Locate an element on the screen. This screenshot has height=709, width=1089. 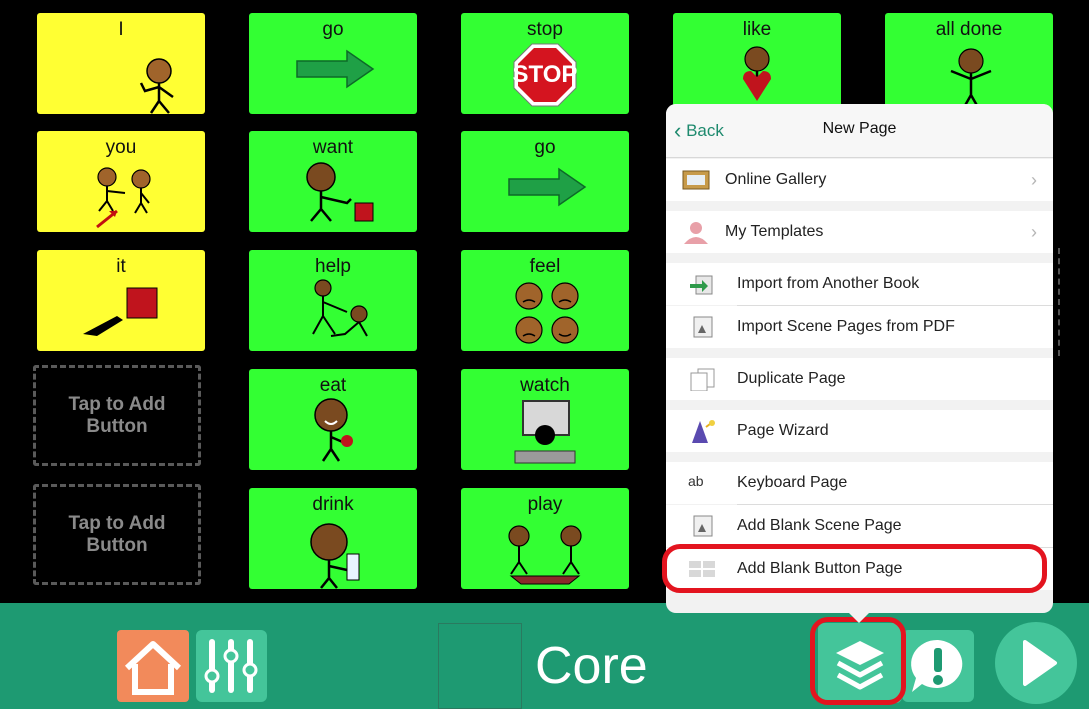
speak-button is located at coordinates (1036, 663).